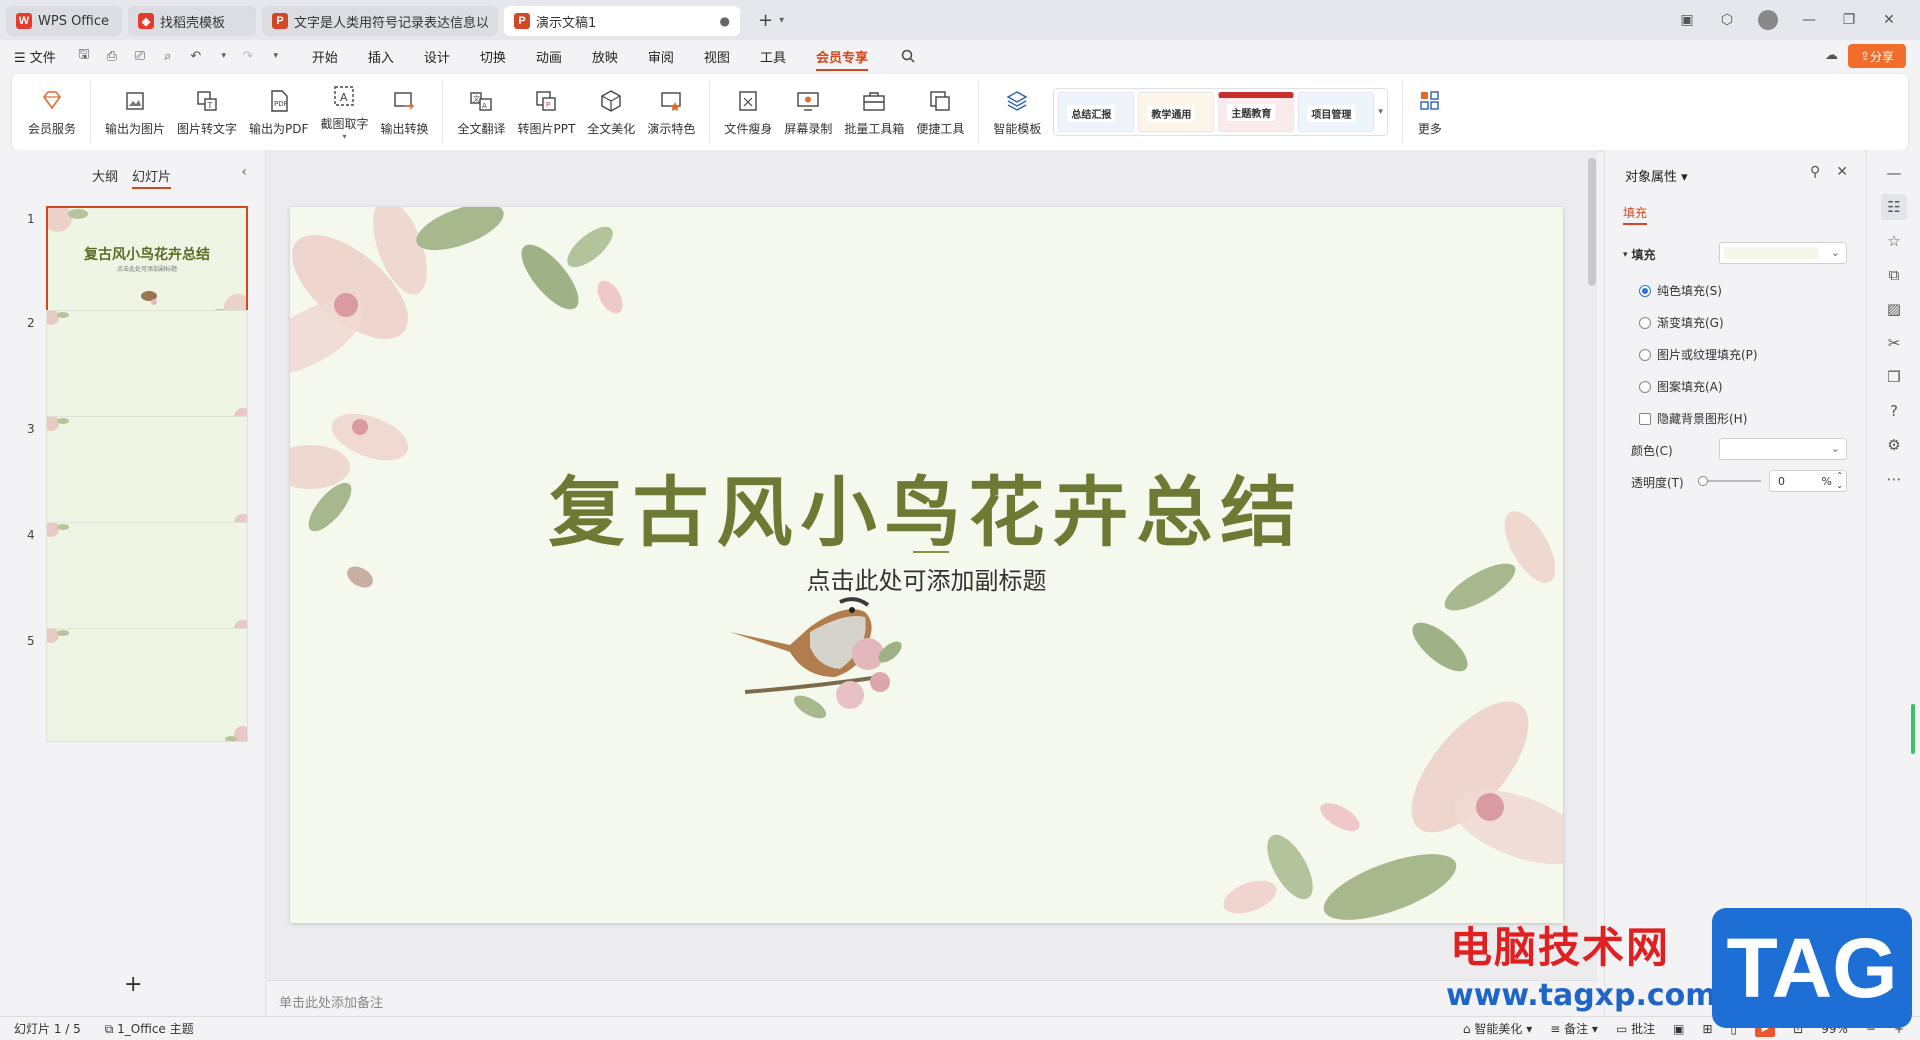 The image size is (1920, 1040). I want to click on cube-icon: ⬡, so click(1727, 20).